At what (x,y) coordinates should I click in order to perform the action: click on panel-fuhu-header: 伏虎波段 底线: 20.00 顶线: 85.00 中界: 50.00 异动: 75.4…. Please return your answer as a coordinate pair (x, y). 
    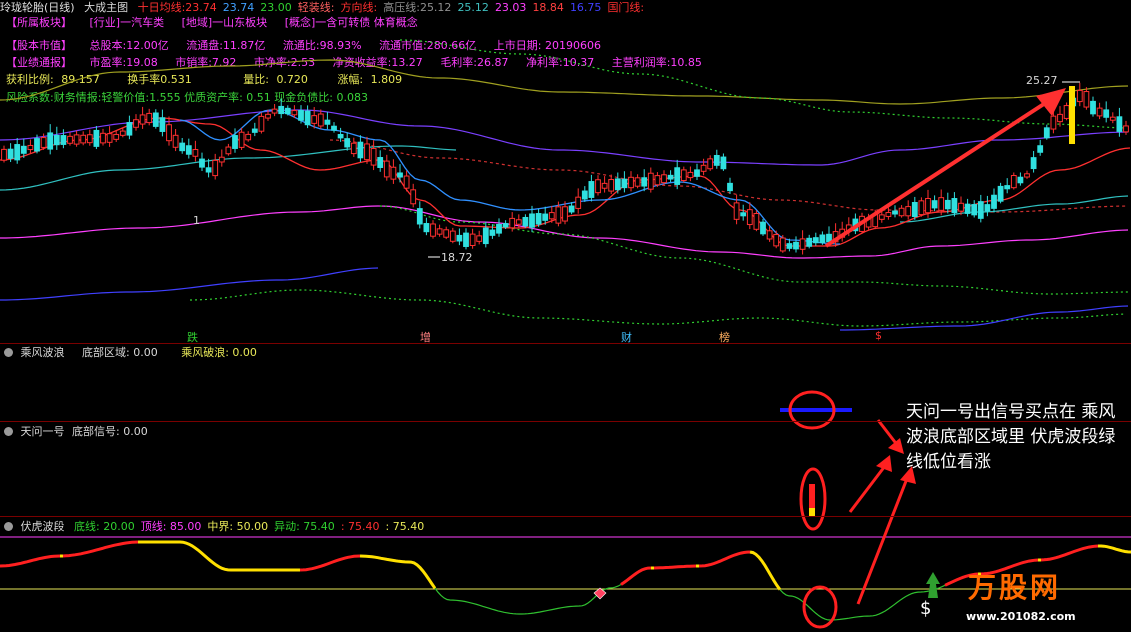
    Looking at the image, I should click on (214, 527).